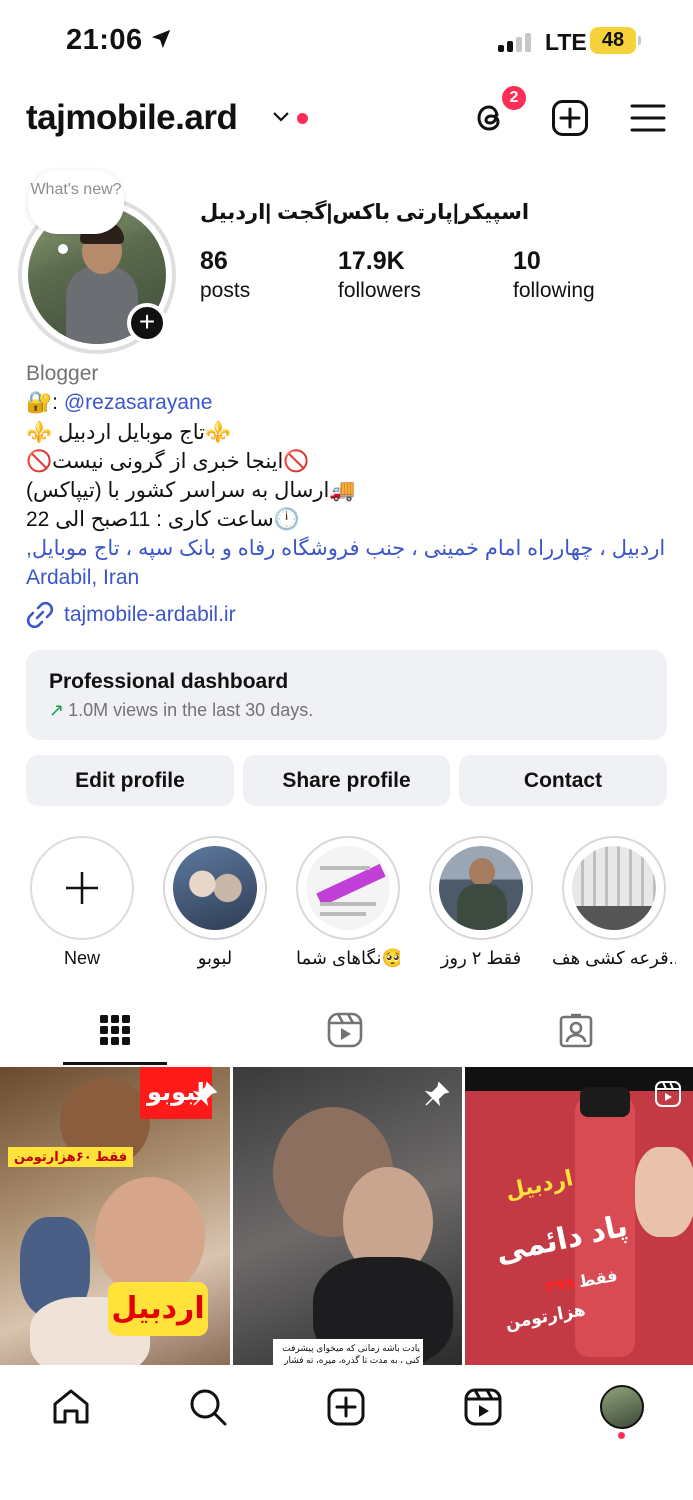 The height and width of the screenshot is (1500, 693). Describe the element at coordinates (129, 432) in the screenshot. I see `bio-line: ⚜️تاج موبایل اردبیل ⚜️` at that location.